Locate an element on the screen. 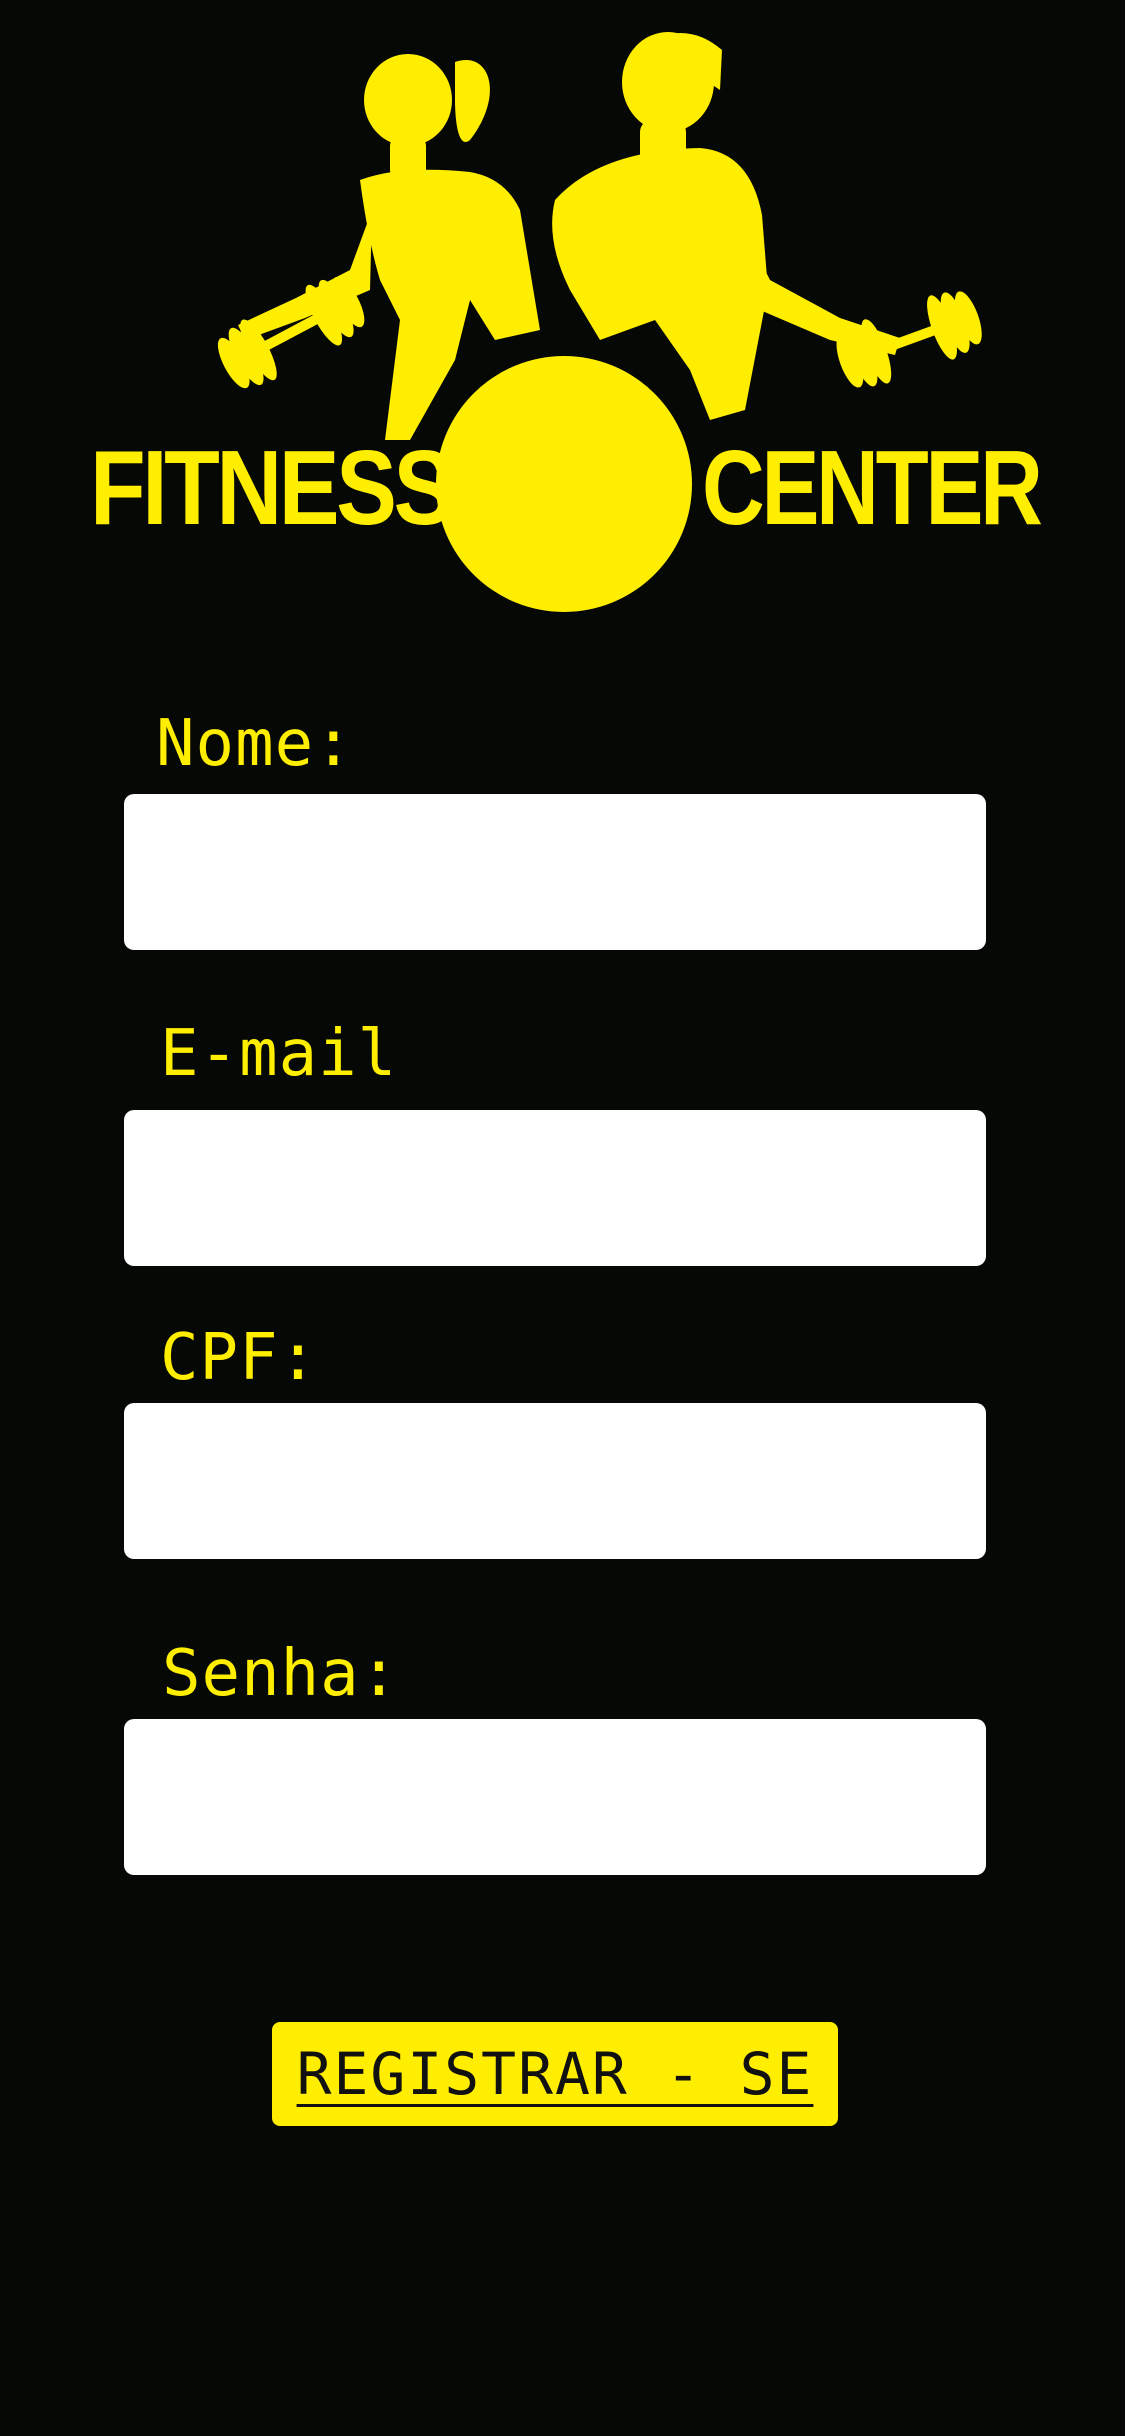  brand-word-right: CENTER is located at coordinates (872, 488).